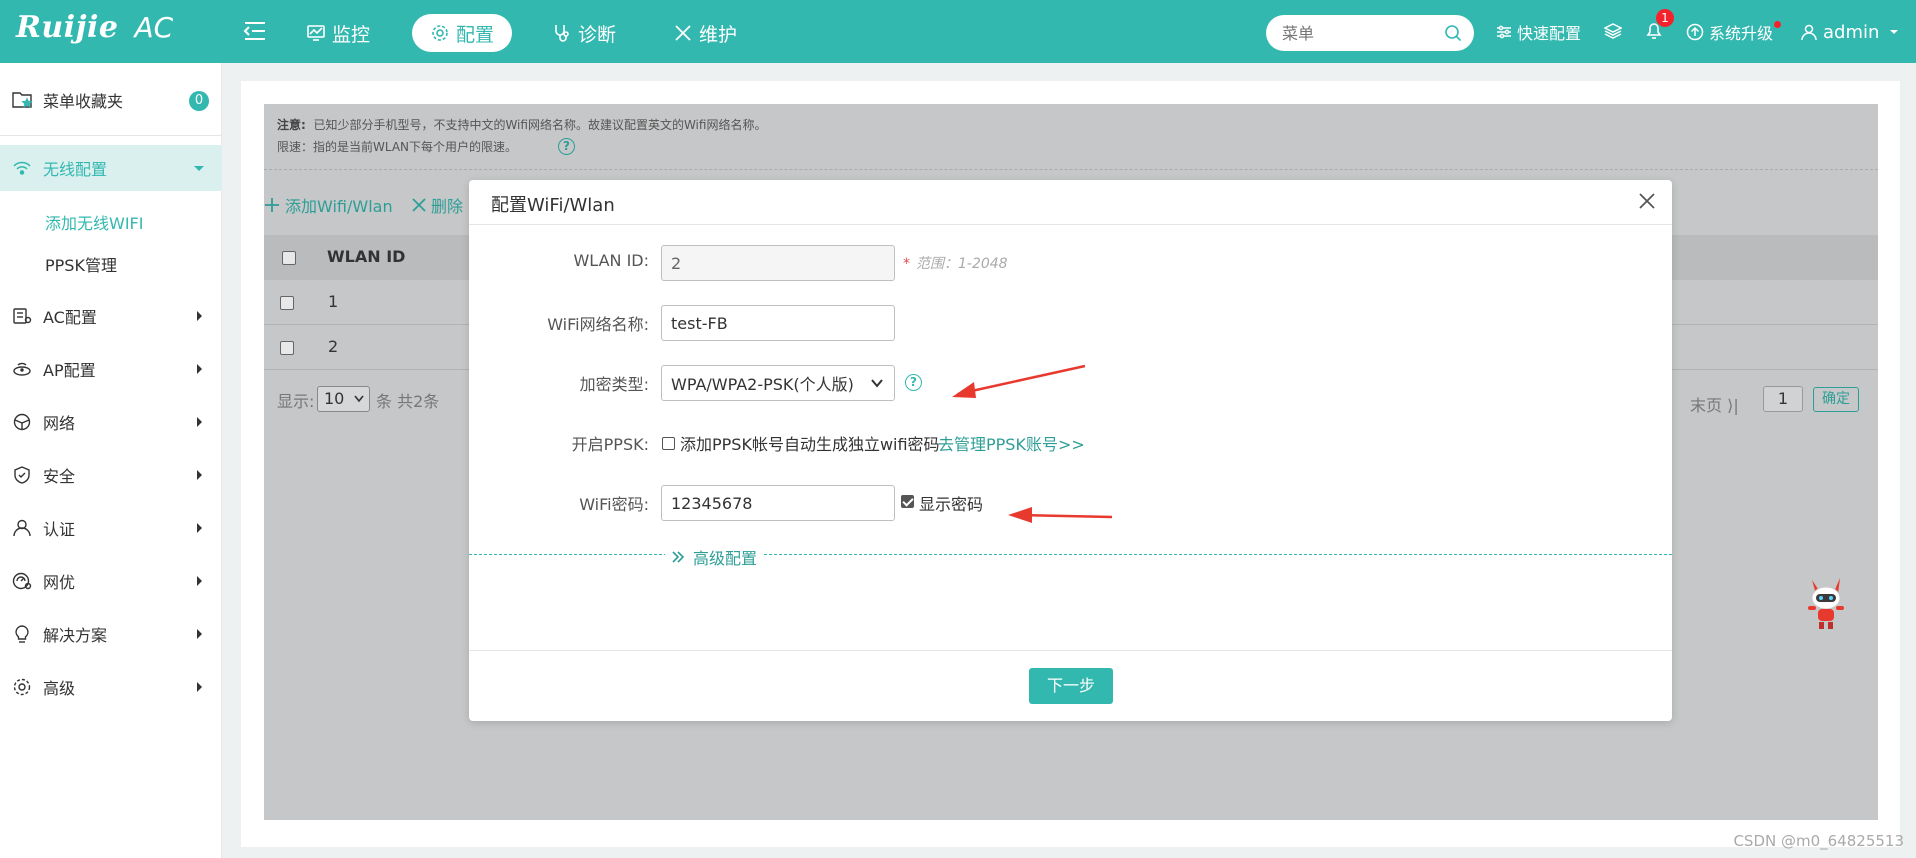 The width and height of the screenshot is (1916, 858). What do you see at coordinates (111, 168) in the screenshot?
I see `sidebar-item-wireless: 无线配置` at bounding box center [111, 168].